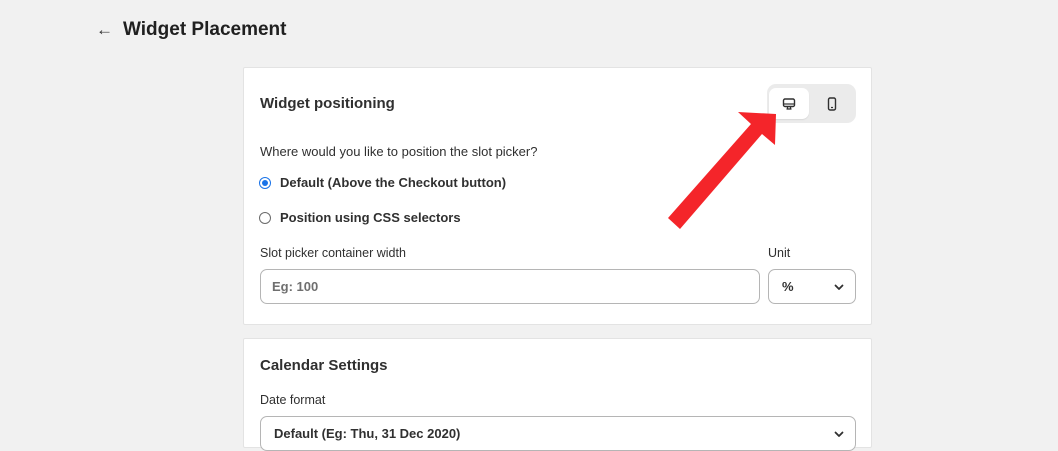 The width and height of the screenshot is (1058, 451). What do you see at coordinates (293, 400) in the screenshot?
I see `date-format-label: Date format` at bounding box center [293, 400].